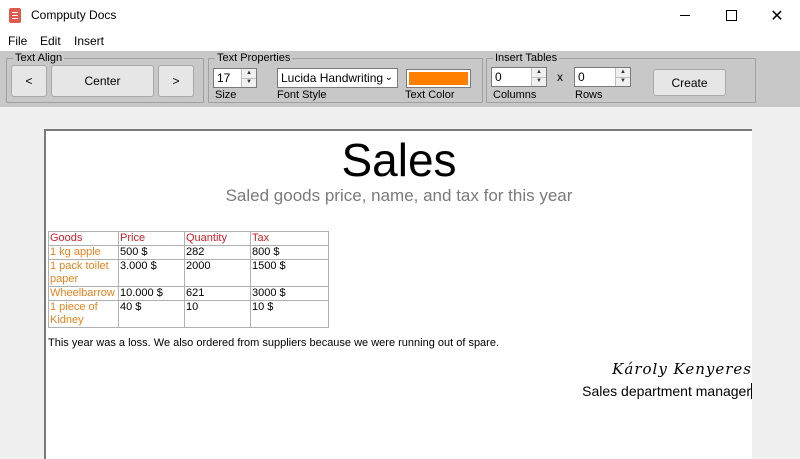 This screenshot has width=800, height=459. I want to click on create-table-button: Create, so click(689, 82).